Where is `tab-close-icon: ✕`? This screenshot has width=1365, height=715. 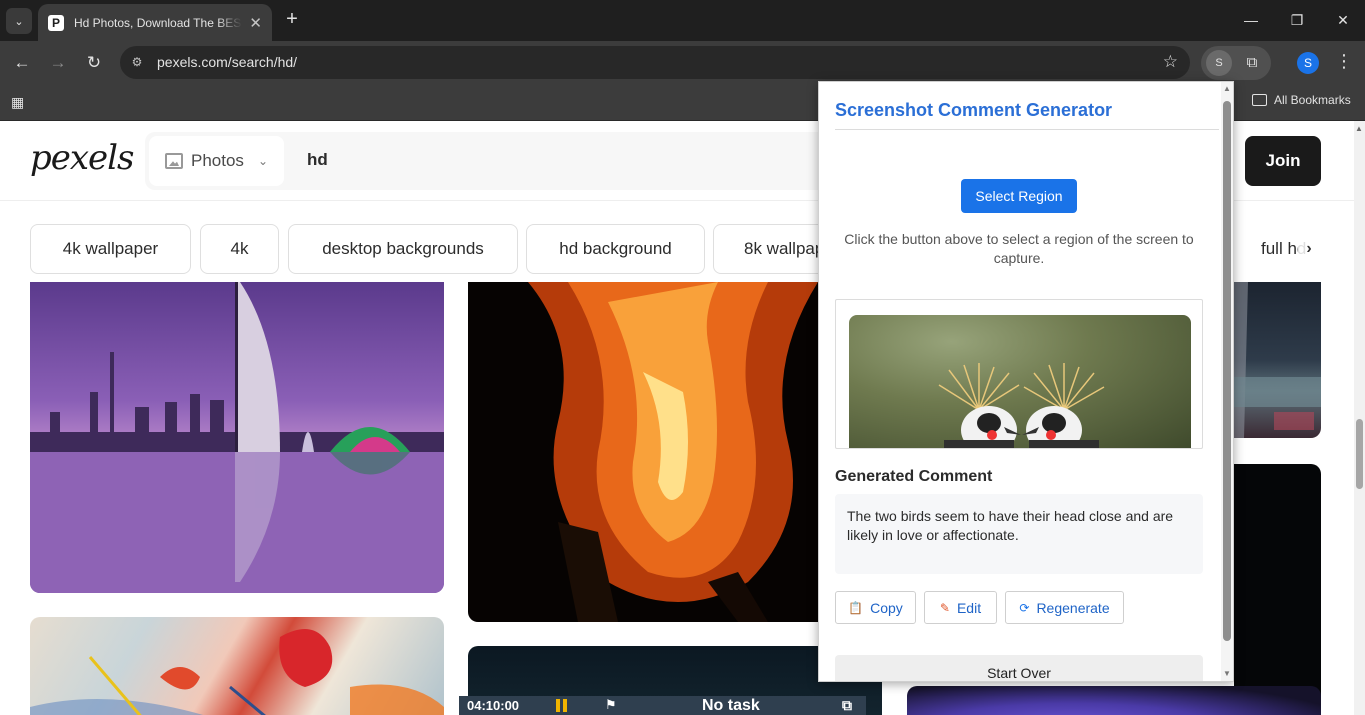
tab-close-icon: ✕ is located at coordinates (255, 23).